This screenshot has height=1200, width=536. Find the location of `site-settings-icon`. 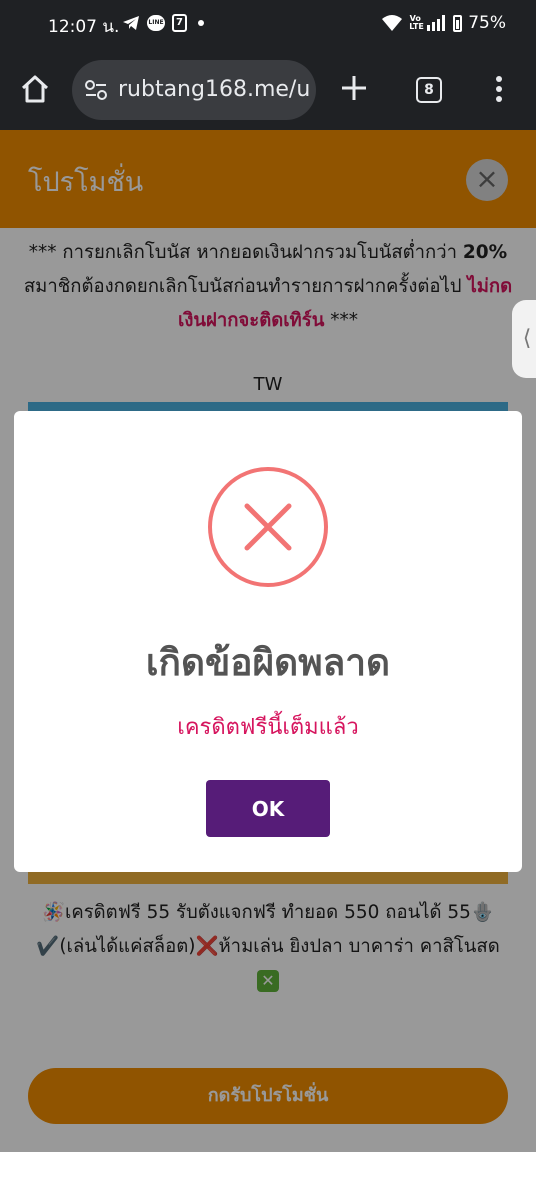

site-settings-icon is located at coordinates (96, 90).